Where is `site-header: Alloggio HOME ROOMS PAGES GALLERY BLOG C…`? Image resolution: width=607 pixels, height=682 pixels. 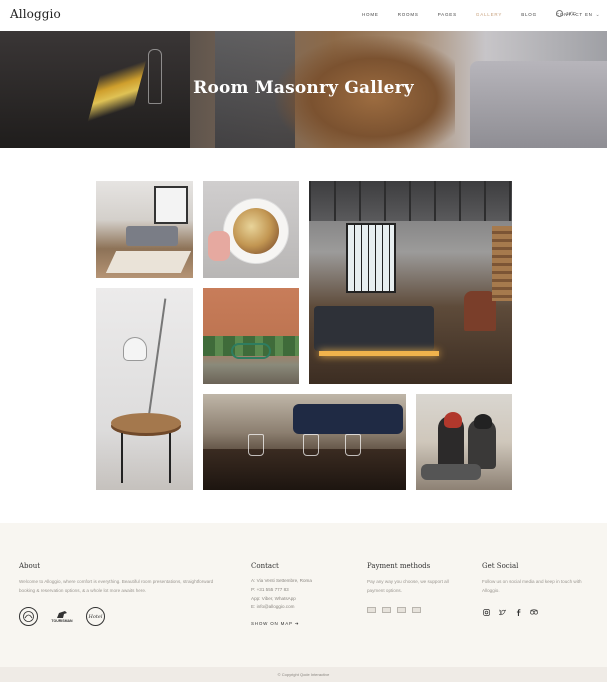
site-header: Alloggio HOME ROOMS PAGES GALLERY BLOG C… is located at coordinates (303, 15).